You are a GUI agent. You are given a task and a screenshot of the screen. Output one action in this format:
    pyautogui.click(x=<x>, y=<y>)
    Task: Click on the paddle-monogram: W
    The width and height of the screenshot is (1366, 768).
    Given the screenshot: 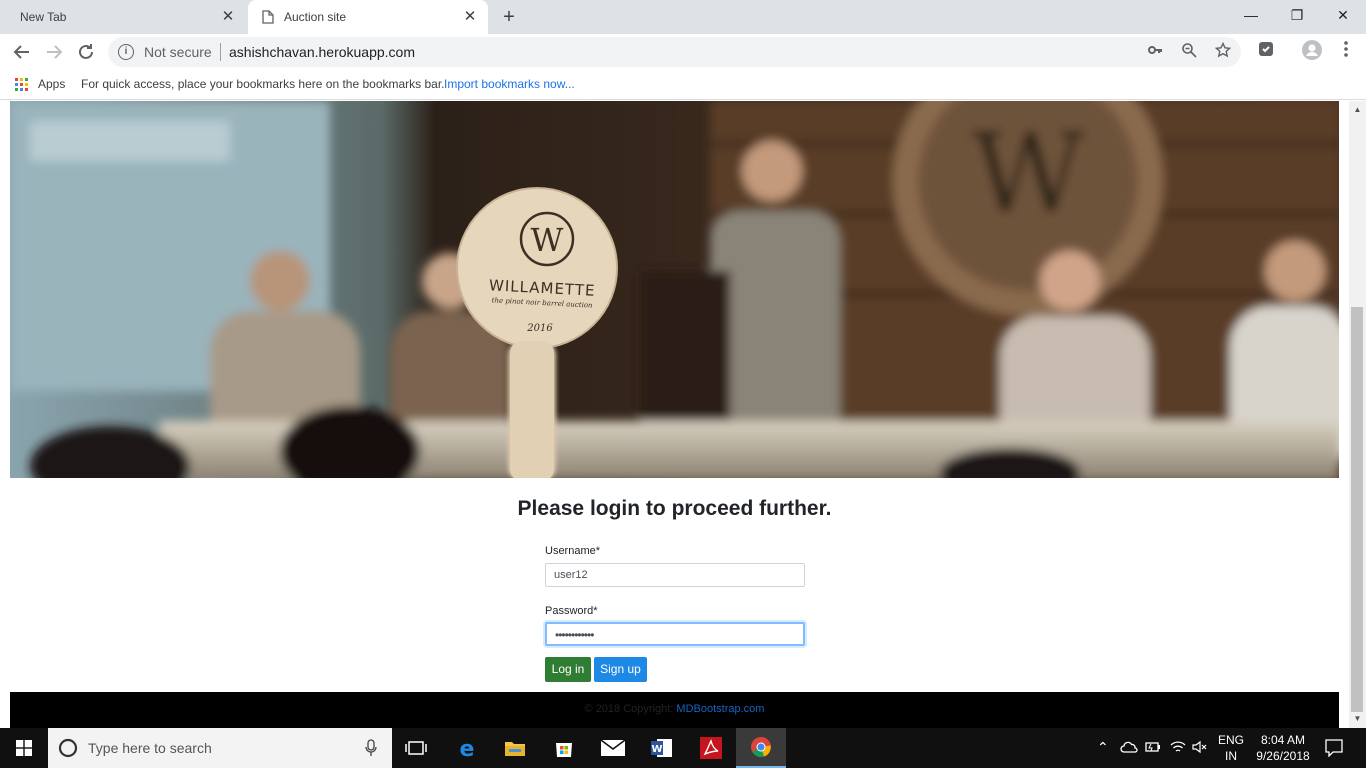 What is the action you would take?
    pyautogui.click(x=547, y=240)
    